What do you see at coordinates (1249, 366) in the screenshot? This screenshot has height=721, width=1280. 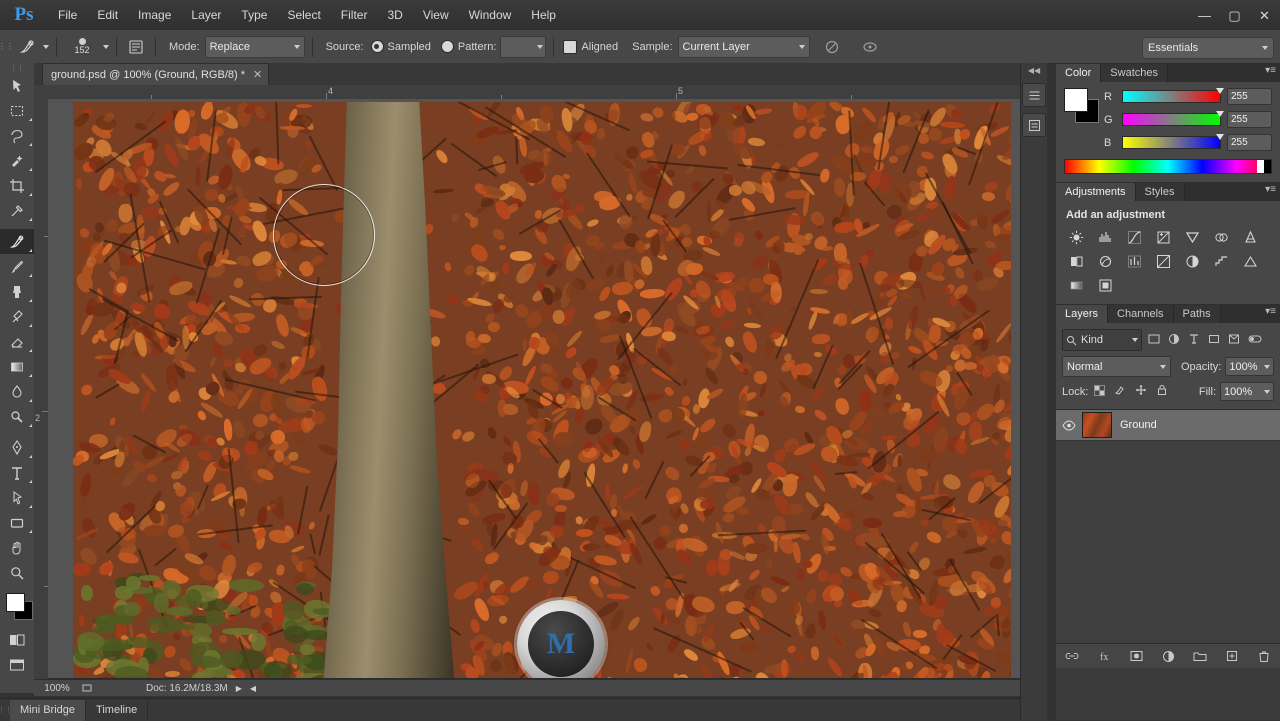 I see `opacity-value: 100%` at bounding box center [1249, 366].